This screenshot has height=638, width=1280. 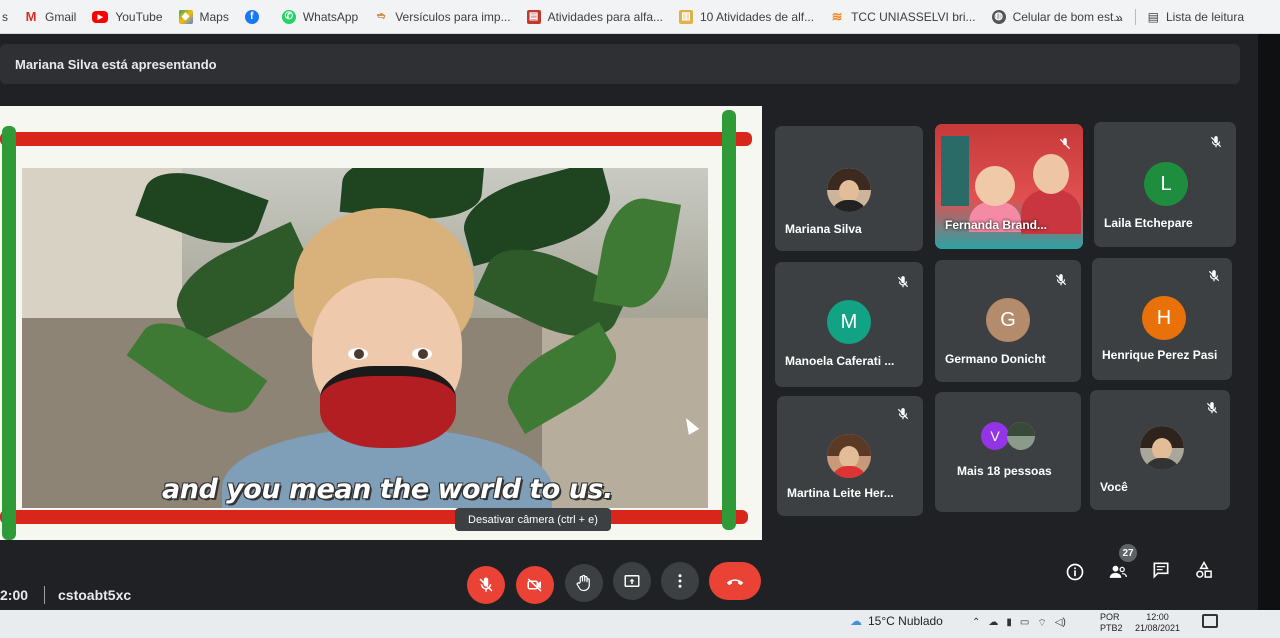 I want to click on photo-leaf, so click(x=637, y=253).